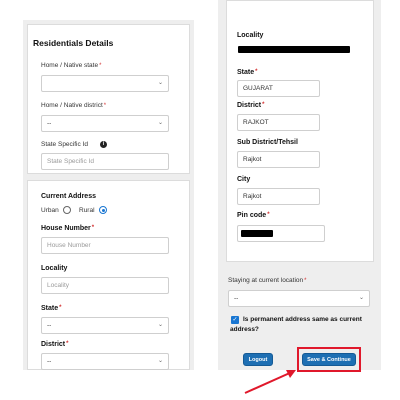 This screenshot has width=400, height=400. I want to click on urban-label: Urban, so click(50, 210).